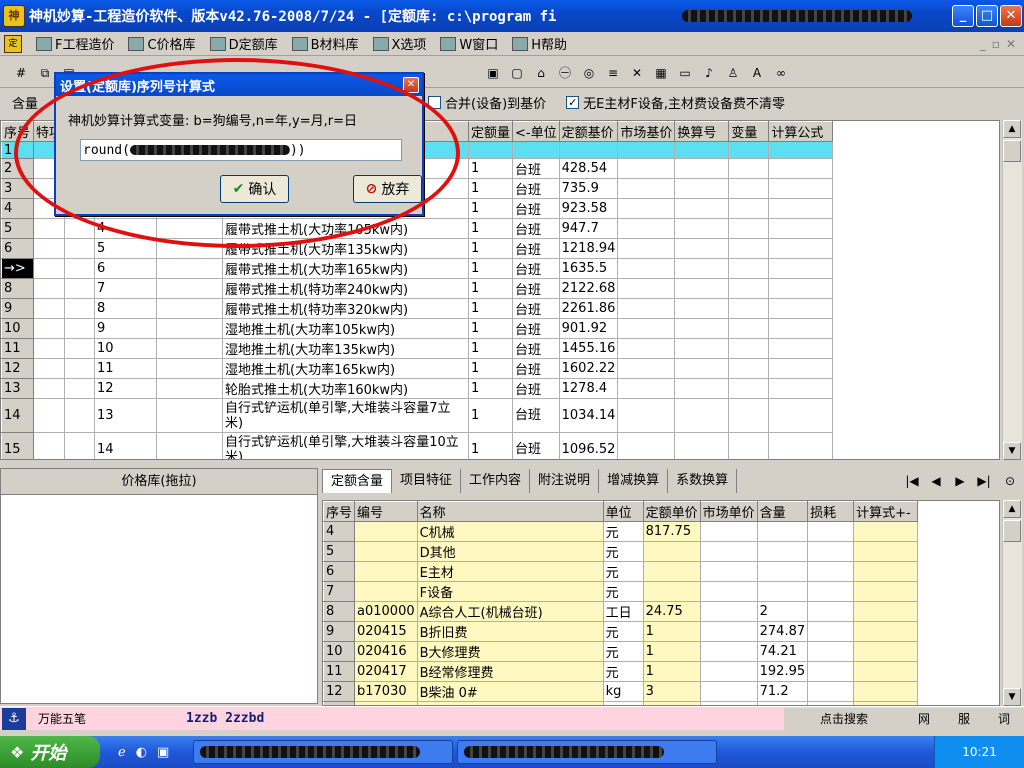  What do you see at coordinates (621, 651) in the screenshot?
I see `list-item: 10 020416 B大修理费元 1 74.21` at bounding box center [621, 651].